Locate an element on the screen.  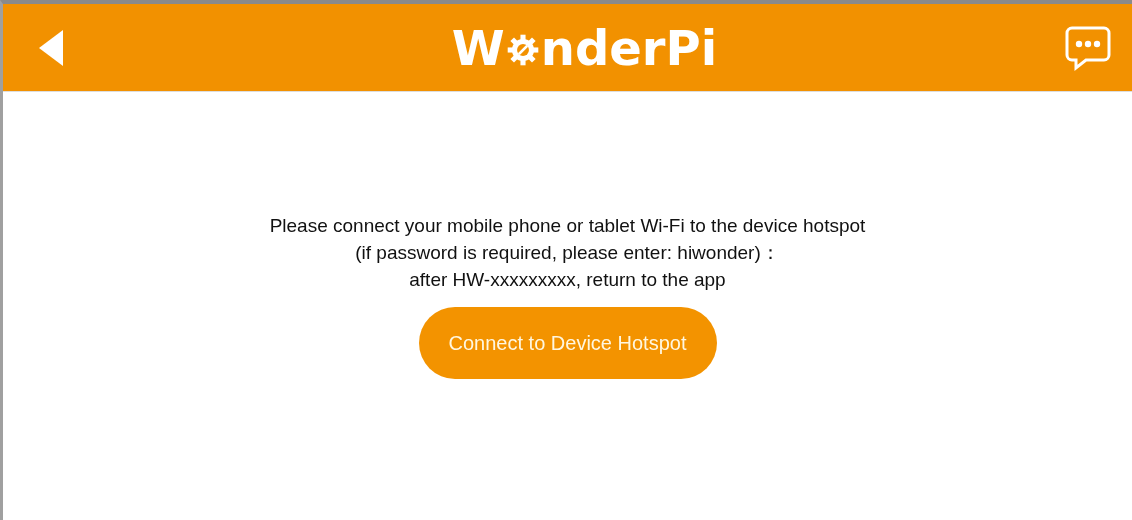
gear-icon is located at coordinates (522, 49).